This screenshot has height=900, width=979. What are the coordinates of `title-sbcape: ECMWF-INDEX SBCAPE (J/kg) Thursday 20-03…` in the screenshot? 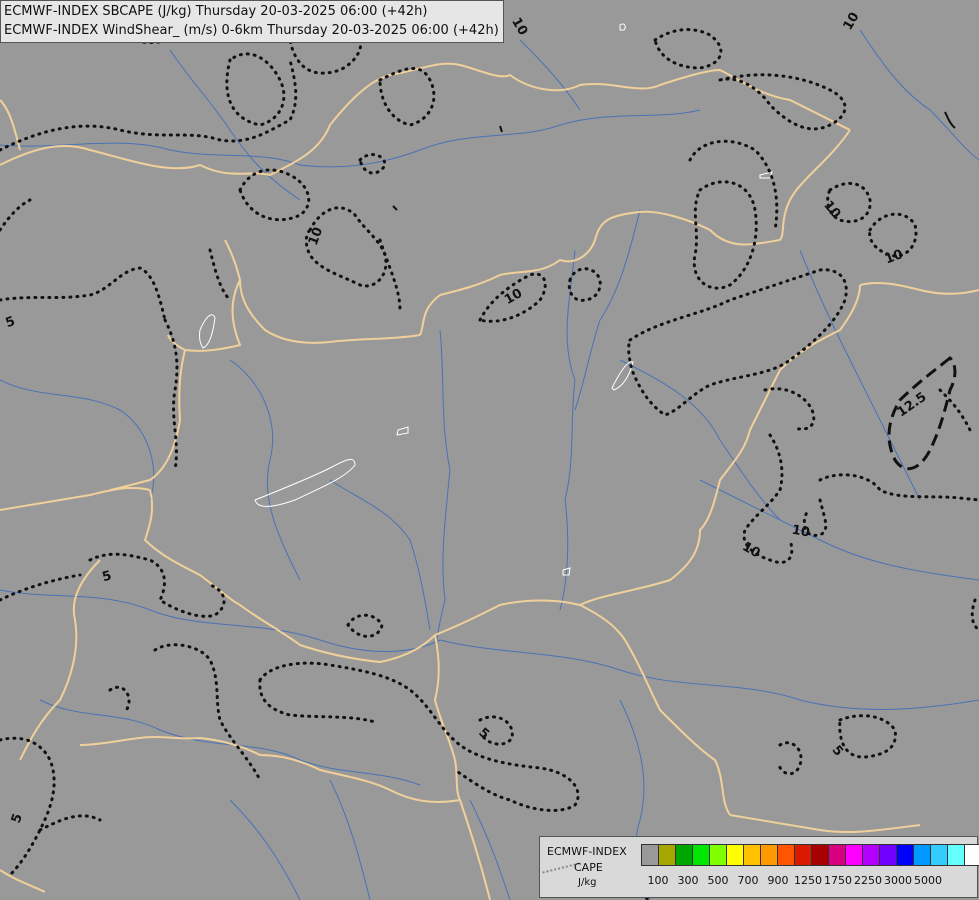 It's located at (216, 11).